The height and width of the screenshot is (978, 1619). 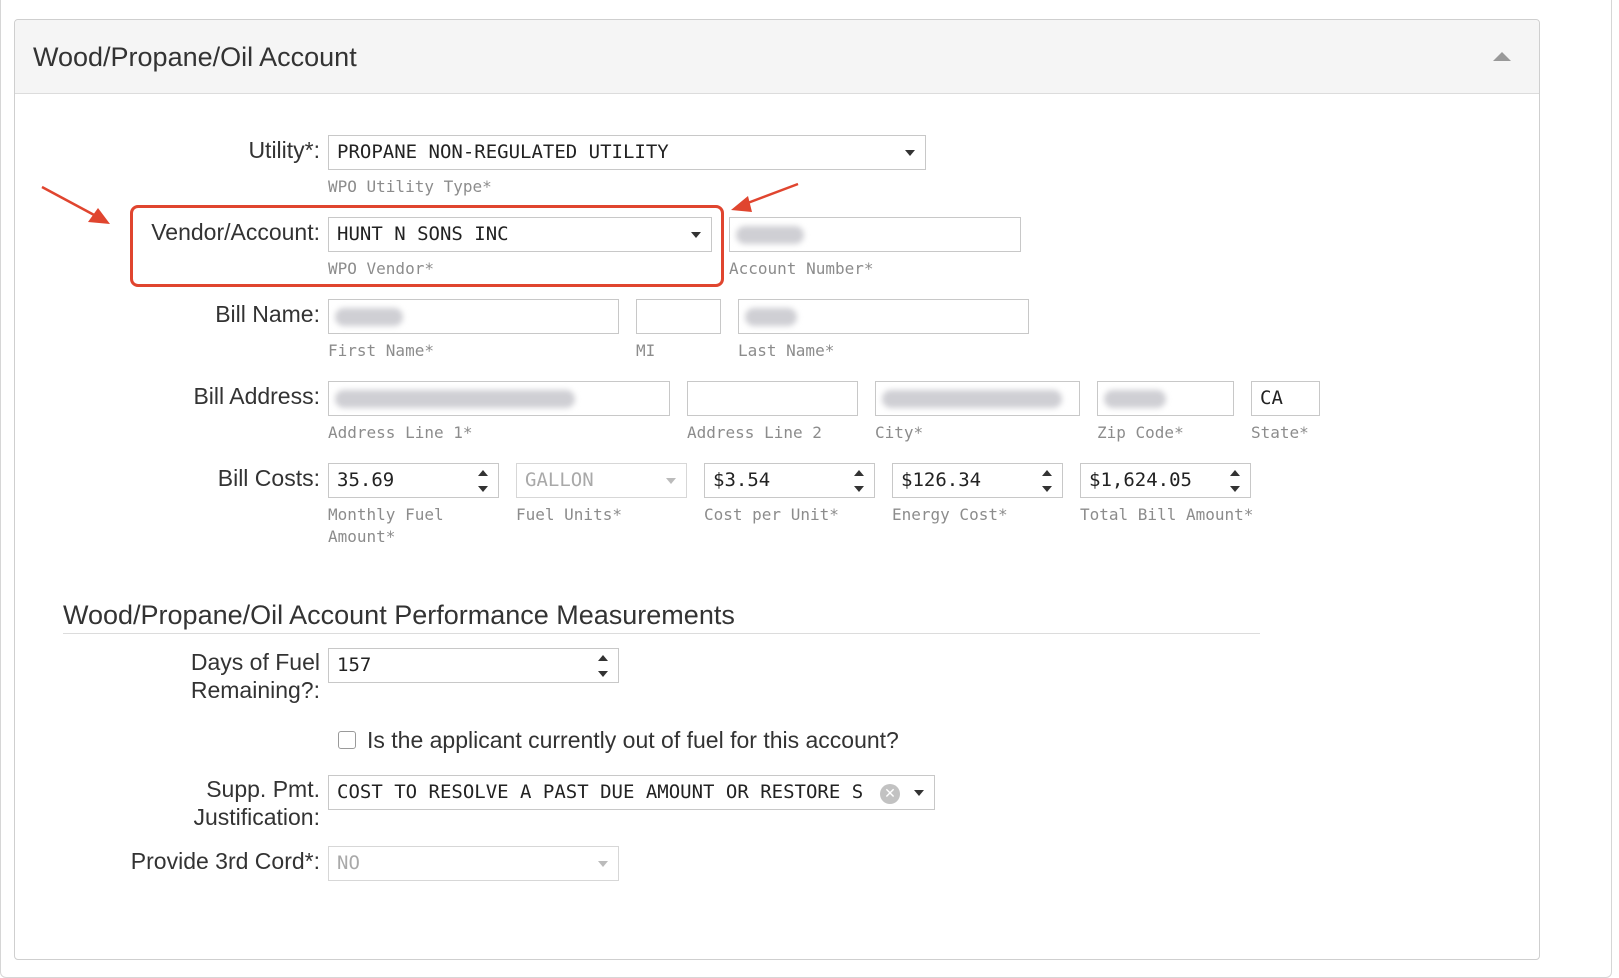 I want to click on annotation-arrows, so click(x=420, y=203).